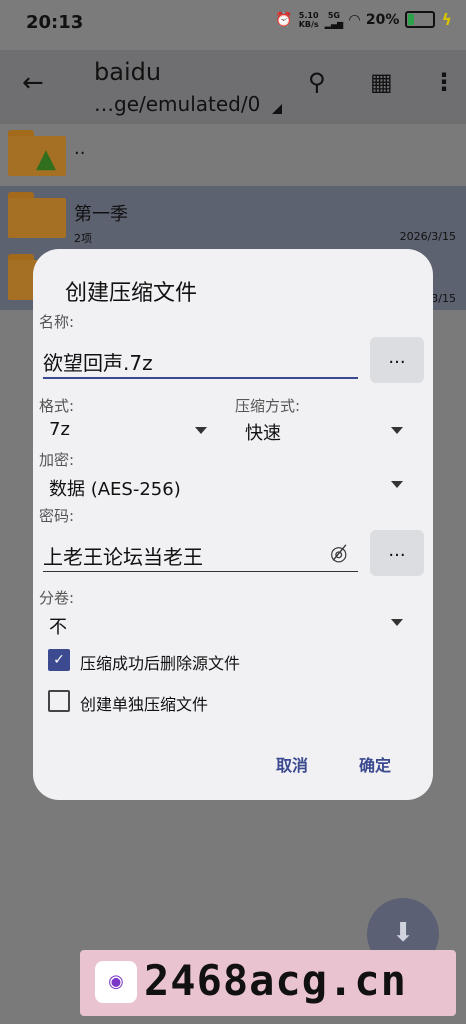 The width and height of the screenshot is (466, 1024). What do you see at coordinates (233, 155) in the screenshot?
I see `list-item-parent: ▲ ..` at bounding box center [233, 155].